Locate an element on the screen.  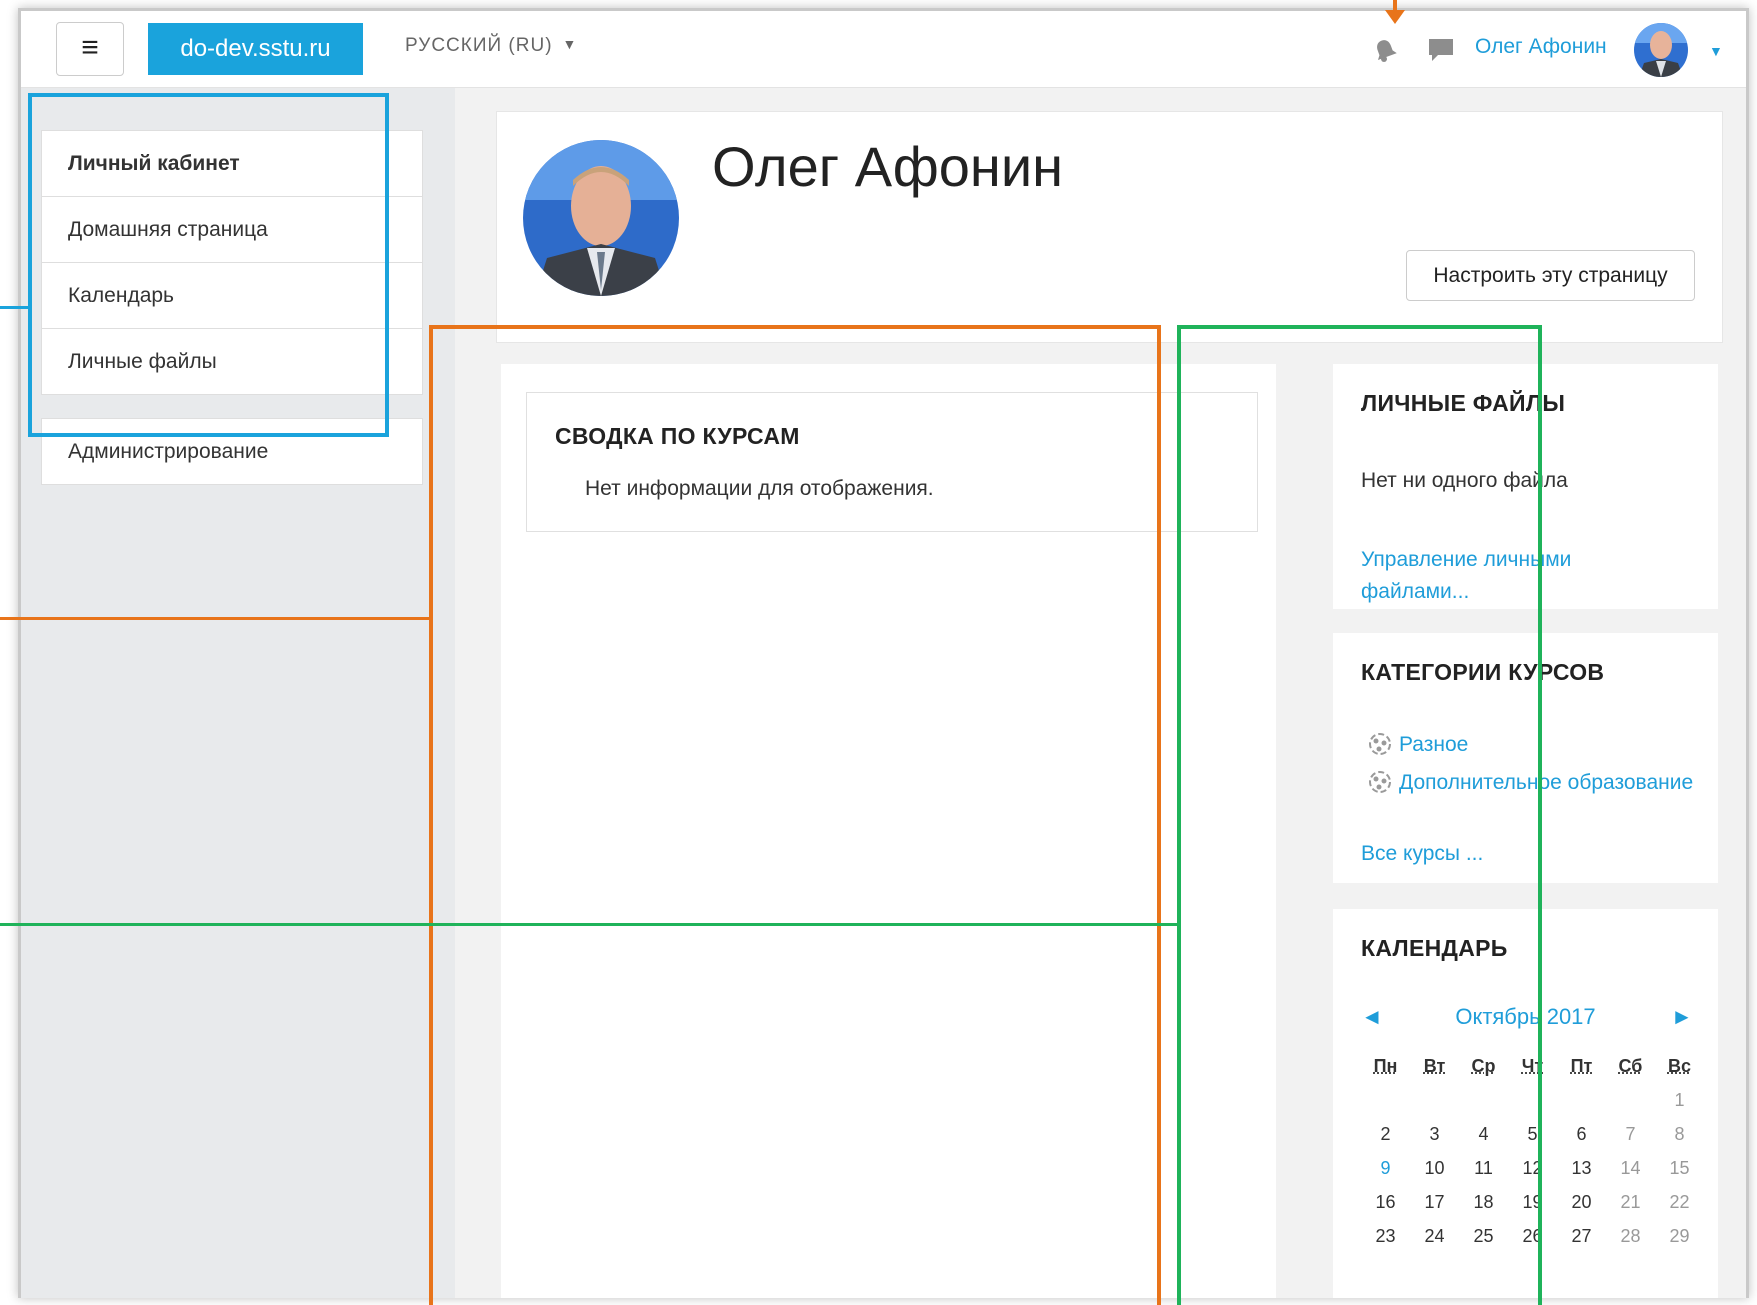
user-menu-name: Олег Афонин is located at coordinates (1541, 47).